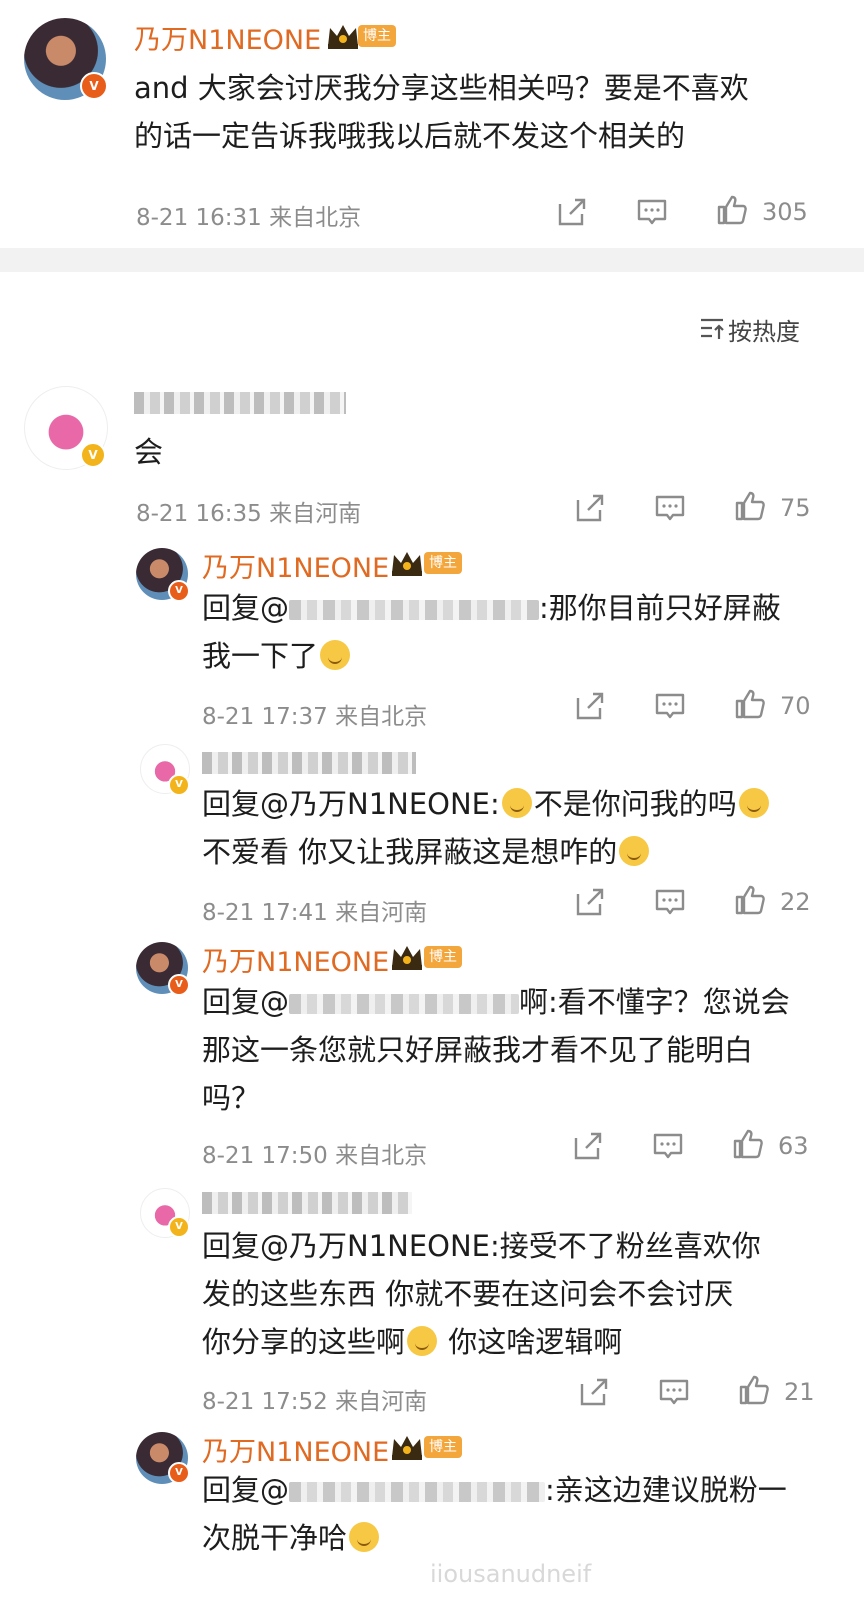 This screenshot has width=864, height=1620. I want to click on reply-text-line-1: 回复@ 啊:看不懂字？您说会, so click(496, 1002).